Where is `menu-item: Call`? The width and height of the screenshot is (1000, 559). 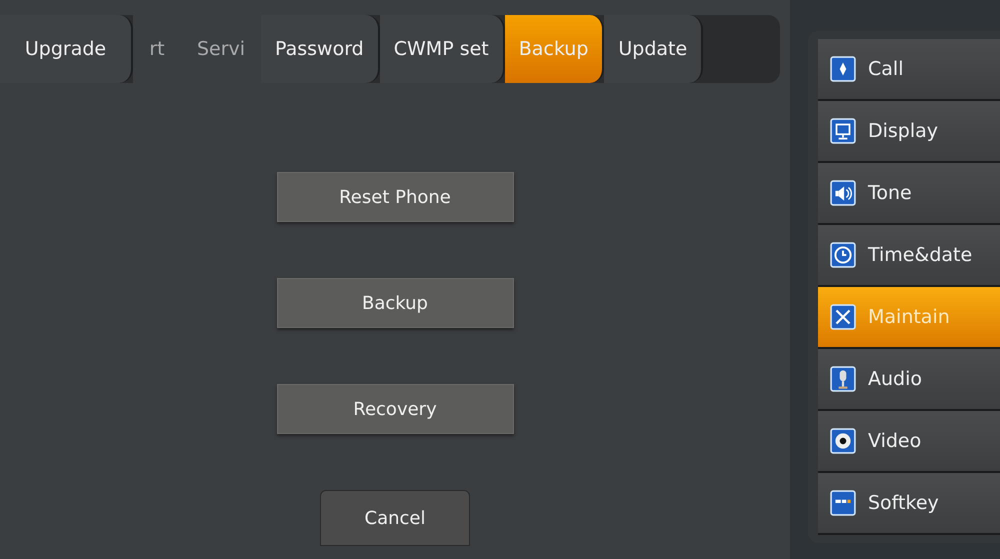
menu-item: Call is located at coordinates (909, 70).